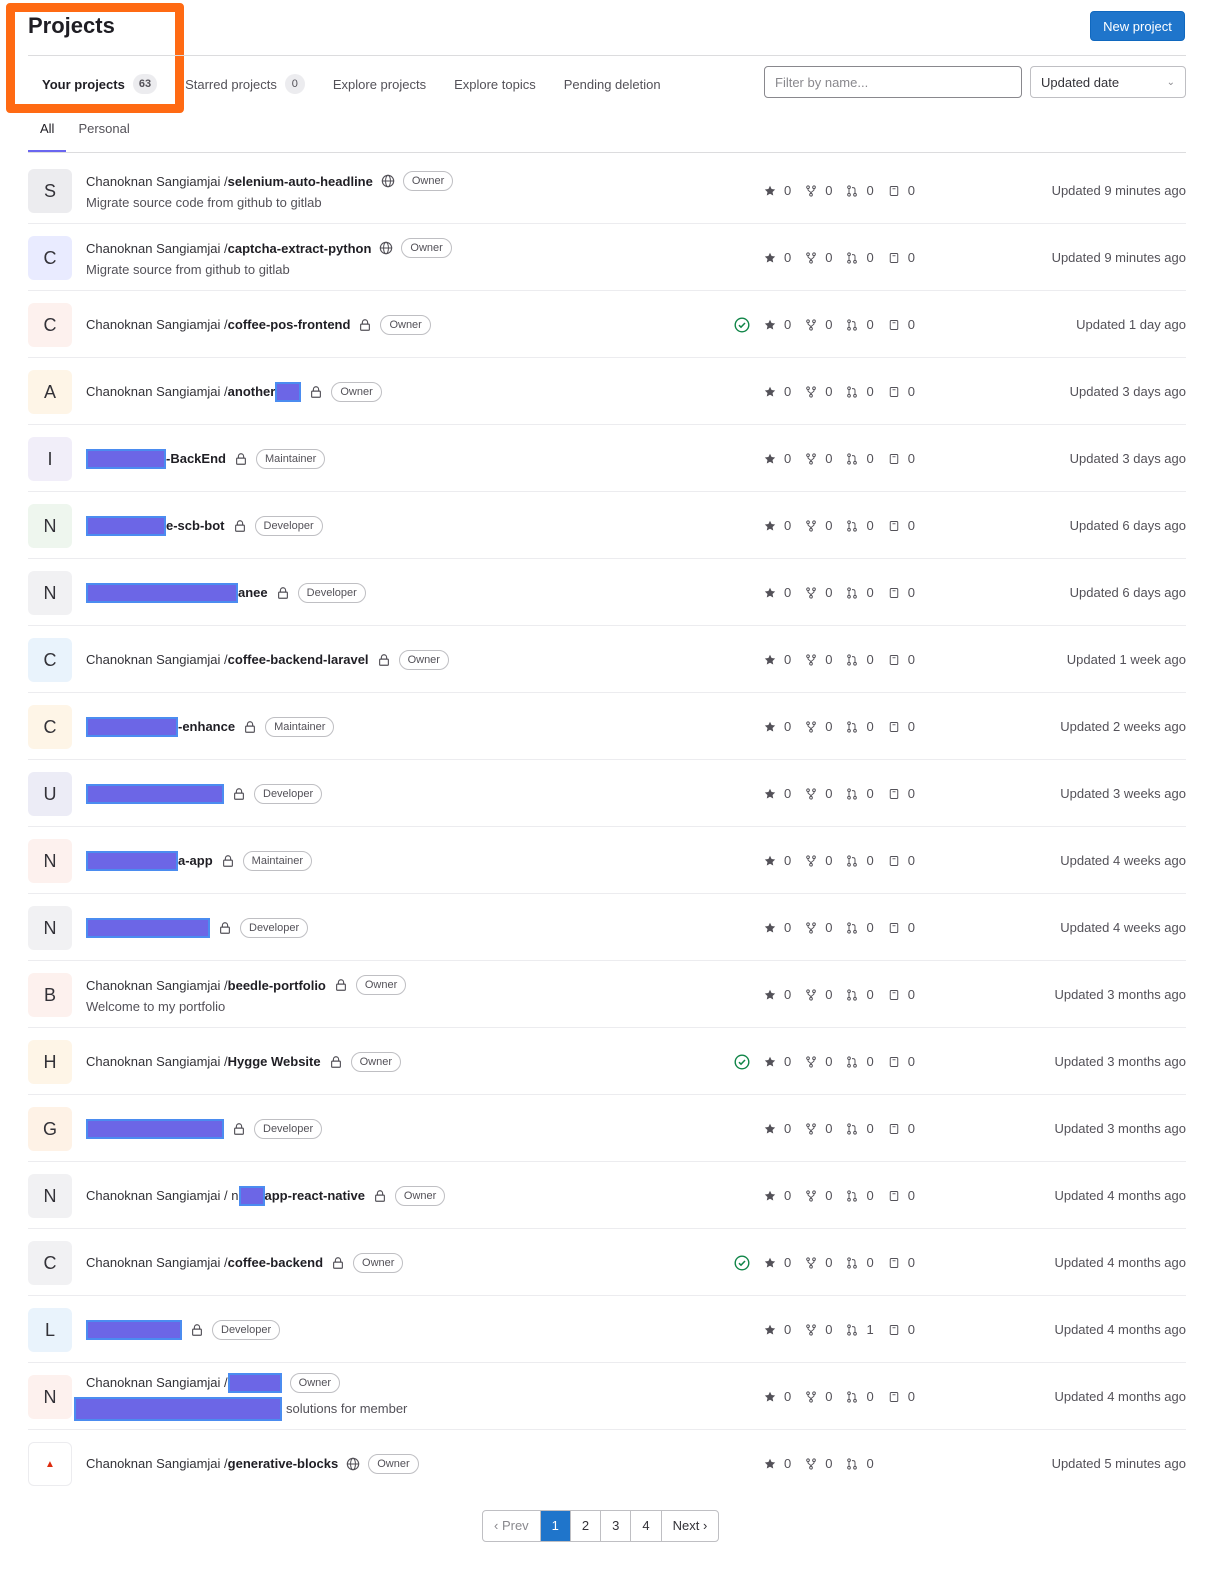  Describe the element at coordinates (607, 860) in the screenshot. I see `project-row: Na-app Maintainer 0 0 0 0 Updated 4 weeks ago` at that location.